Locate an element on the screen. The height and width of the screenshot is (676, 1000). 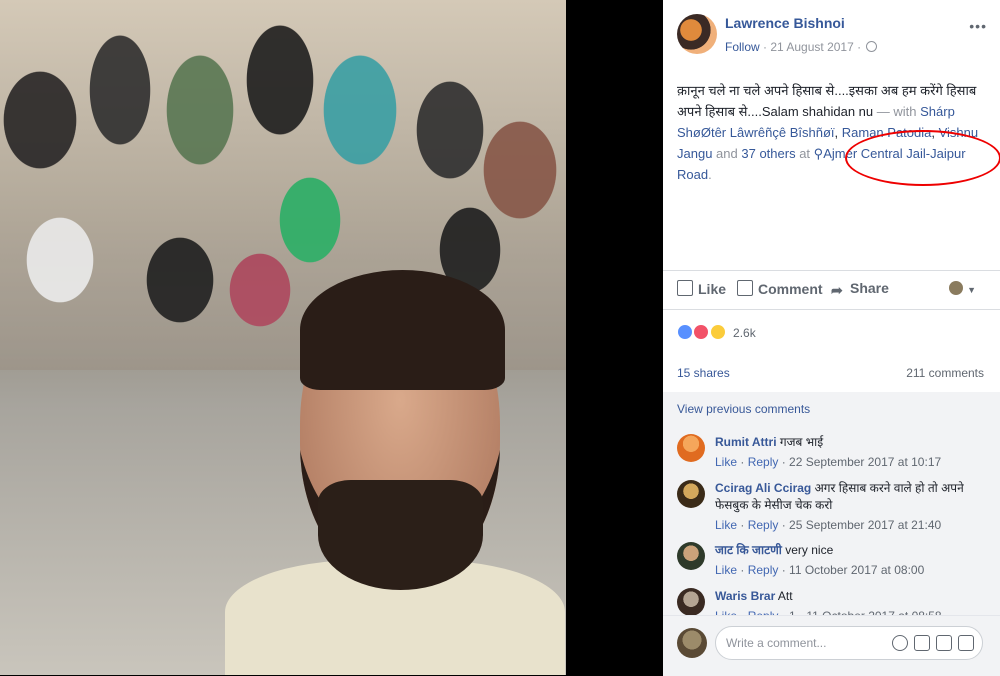
author-avatar is located at coordinates (697, 34).